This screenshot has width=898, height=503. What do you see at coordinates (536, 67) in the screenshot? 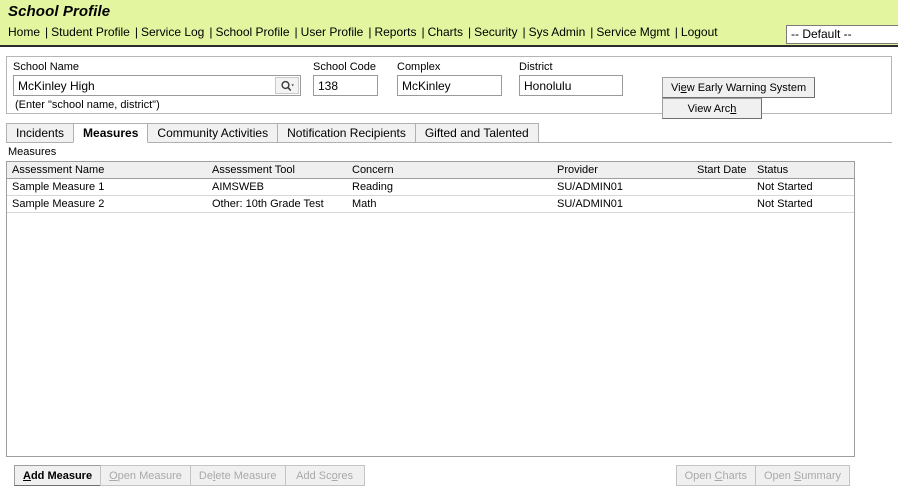
I see `district-label: District` at bounding box center [536, 67].